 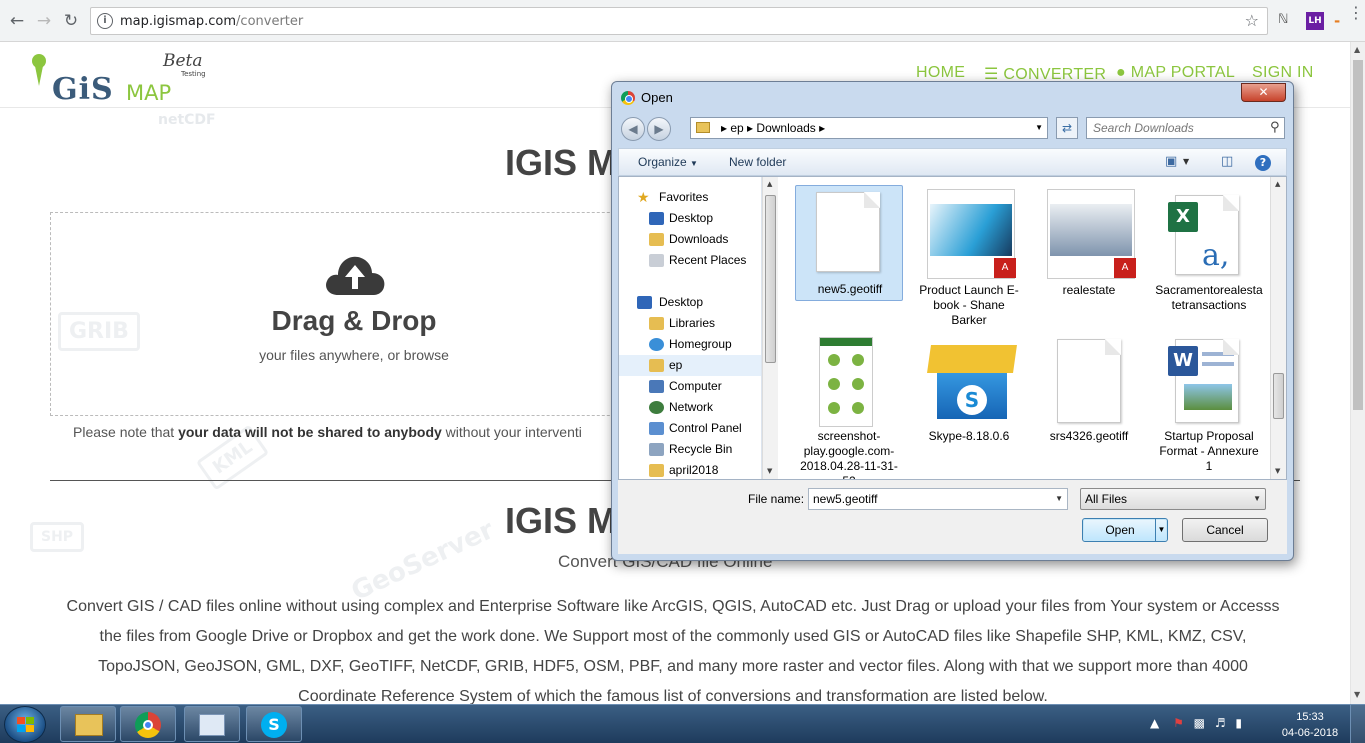 I want to click on organize-button: Organize ▼, so click(x=668, y=162).